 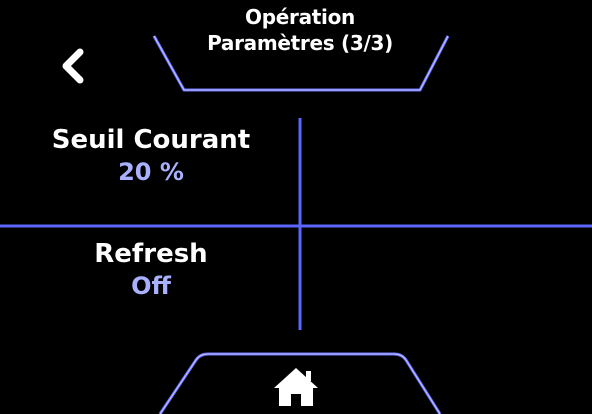 What do you see at coordinates (151, 140) in the screenshot?
I see `setting-label: Seuil Courant` at bounding box center [151, 140].